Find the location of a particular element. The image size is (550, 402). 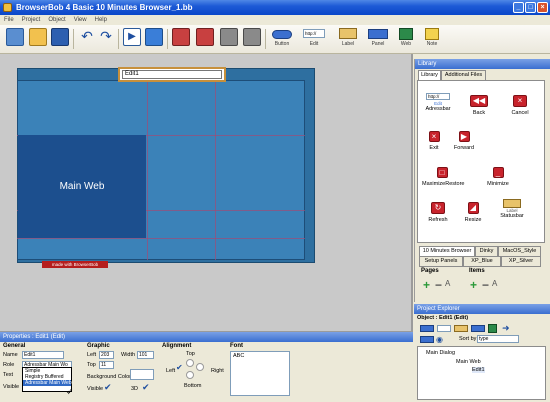

role-option-adressbar-main-web: Adressbar Main Web is located at coordinates (47, 383).